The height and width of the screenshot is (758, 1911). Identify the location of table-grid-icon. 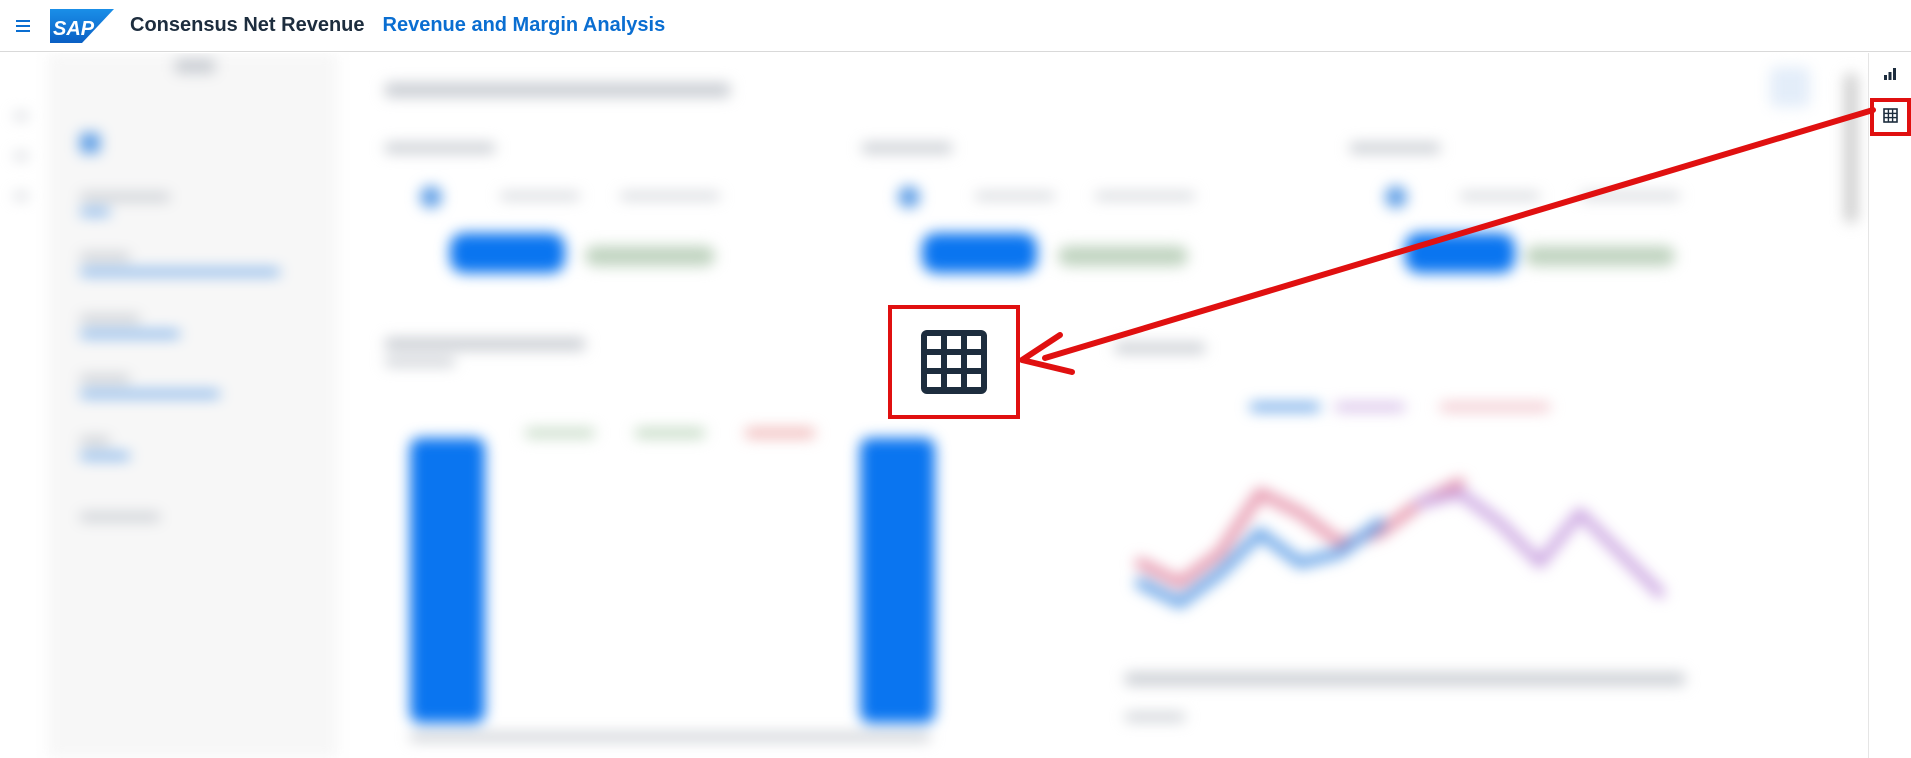
(954, 362).